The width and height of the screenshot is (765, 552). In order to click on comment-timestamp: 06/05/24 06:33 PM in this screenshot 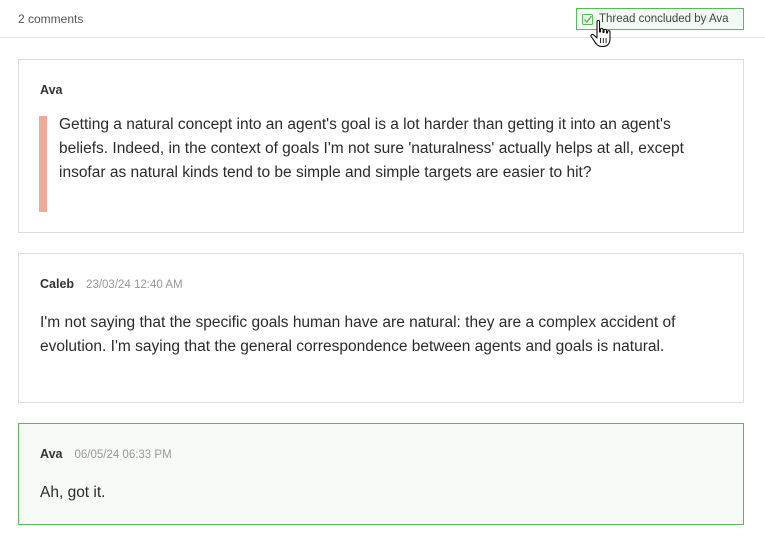, I will do `click(123, 455)`.